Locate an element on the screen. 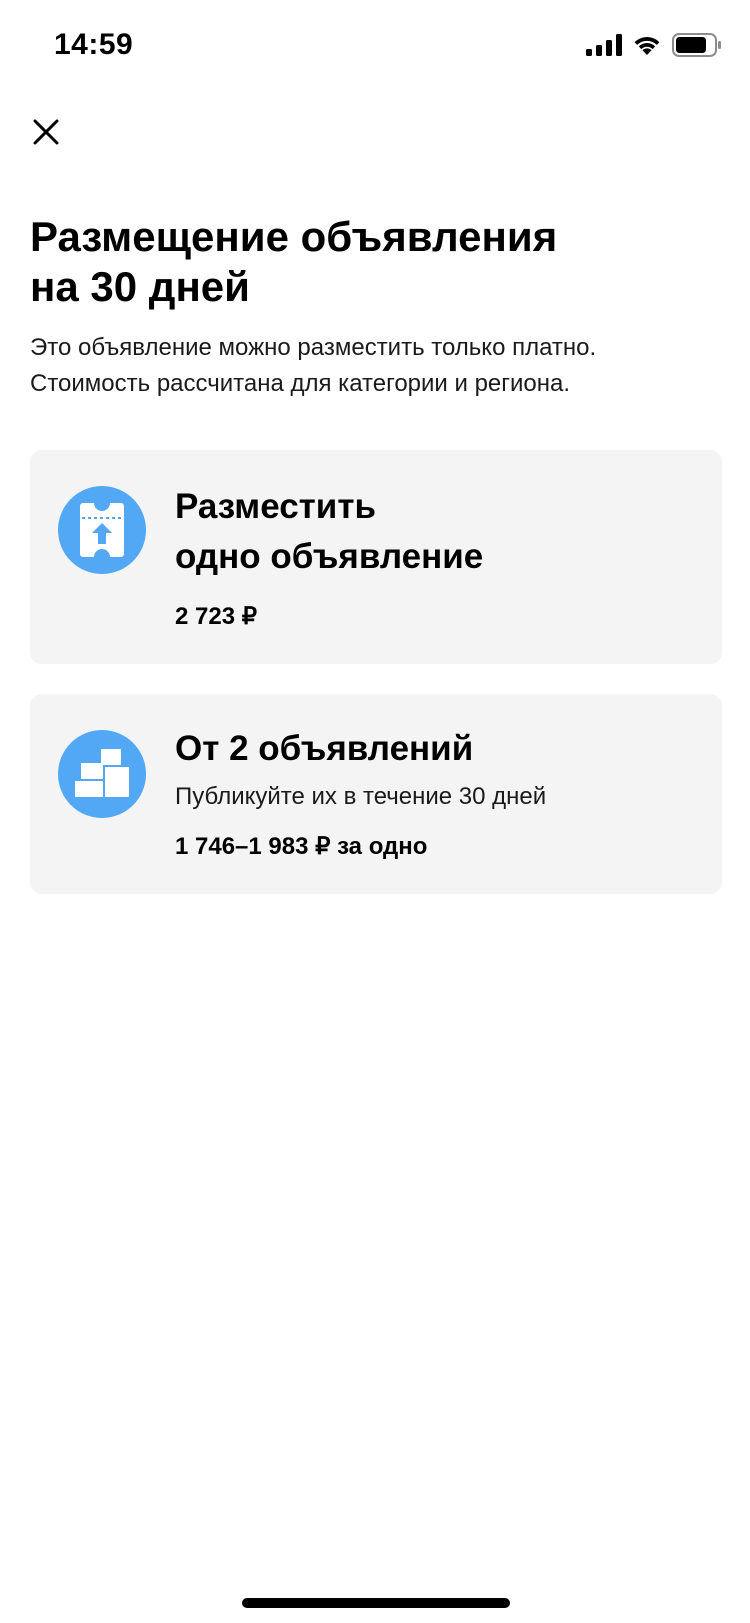 The image size is (750, 1623). status-icons is located at coordinates (654, 45).